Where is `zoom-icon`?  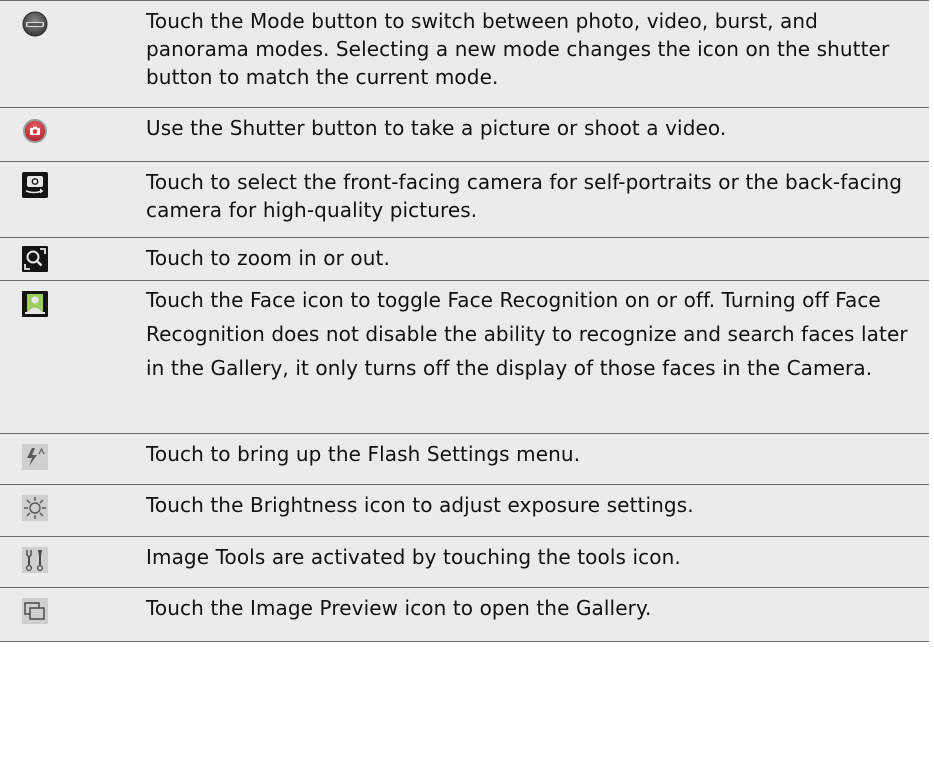
zoom-icon is located at coordinates (35, 259).